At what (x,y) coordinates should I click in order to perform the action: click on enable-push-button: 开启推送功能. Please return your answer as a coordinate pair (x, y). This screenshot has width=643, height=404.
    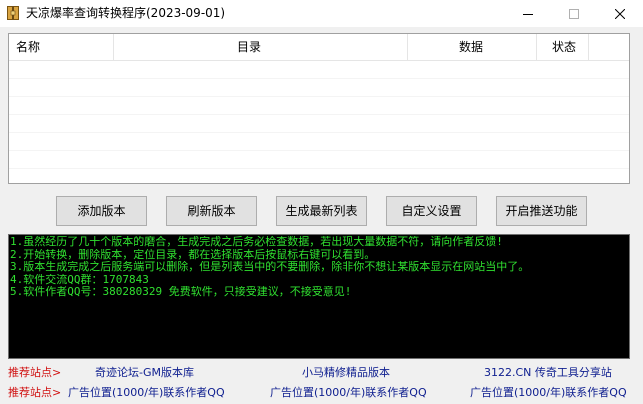
    Looking at the image, I should click on (541, 211).